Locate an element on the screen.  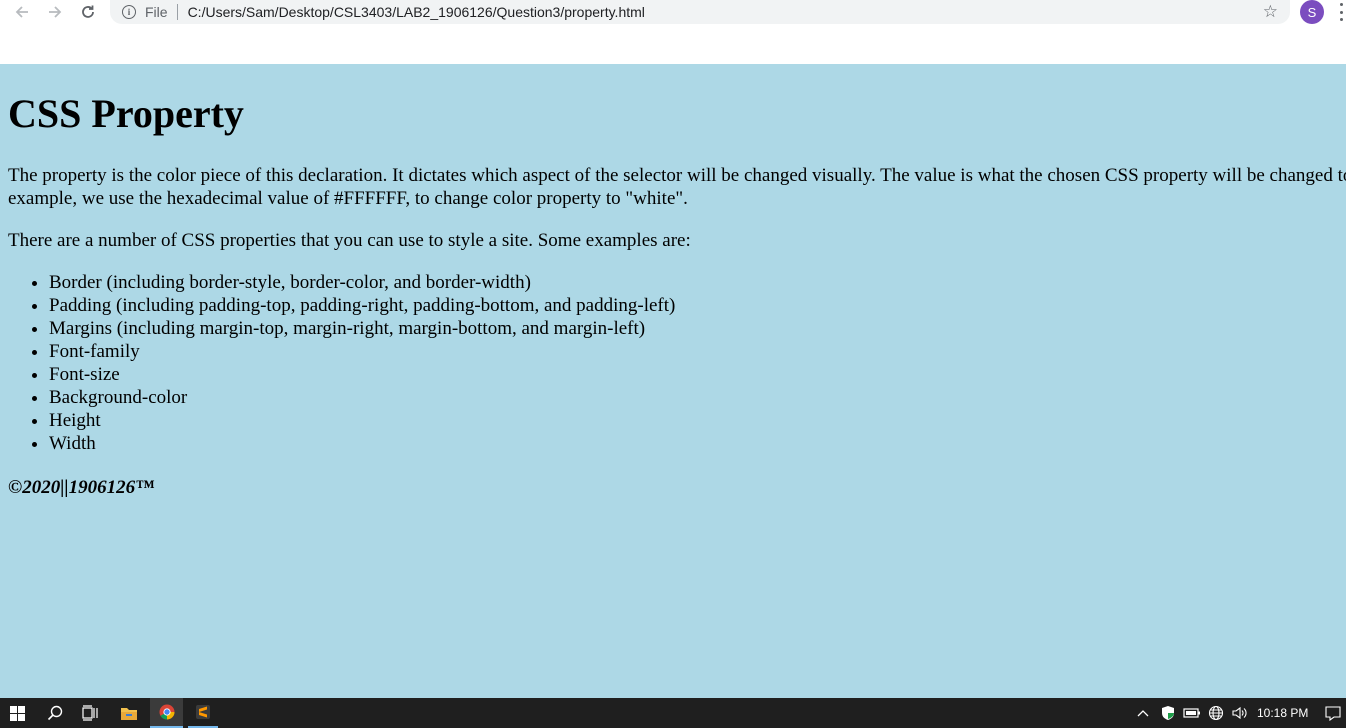
file-explorer-icon is located at coordinates (129, 714).